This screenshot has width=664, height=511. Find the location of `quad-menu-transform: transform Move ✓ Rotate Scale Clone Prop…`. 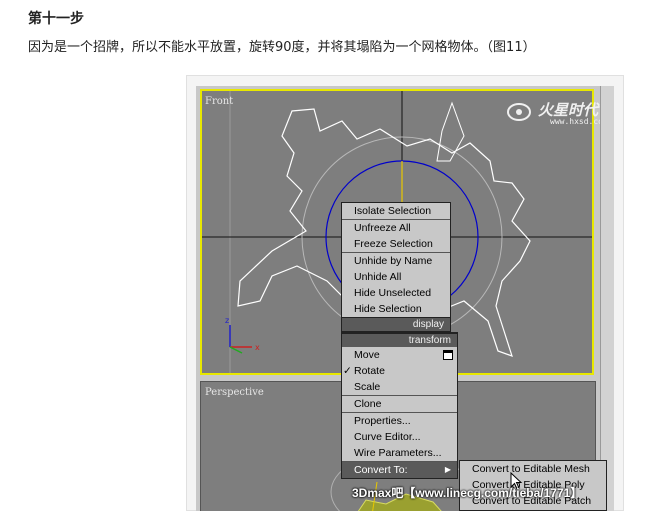

quad-menu-transform: transform Move ✓ Rotate Scale Clone Prop… is located at coordinates (399, 405).